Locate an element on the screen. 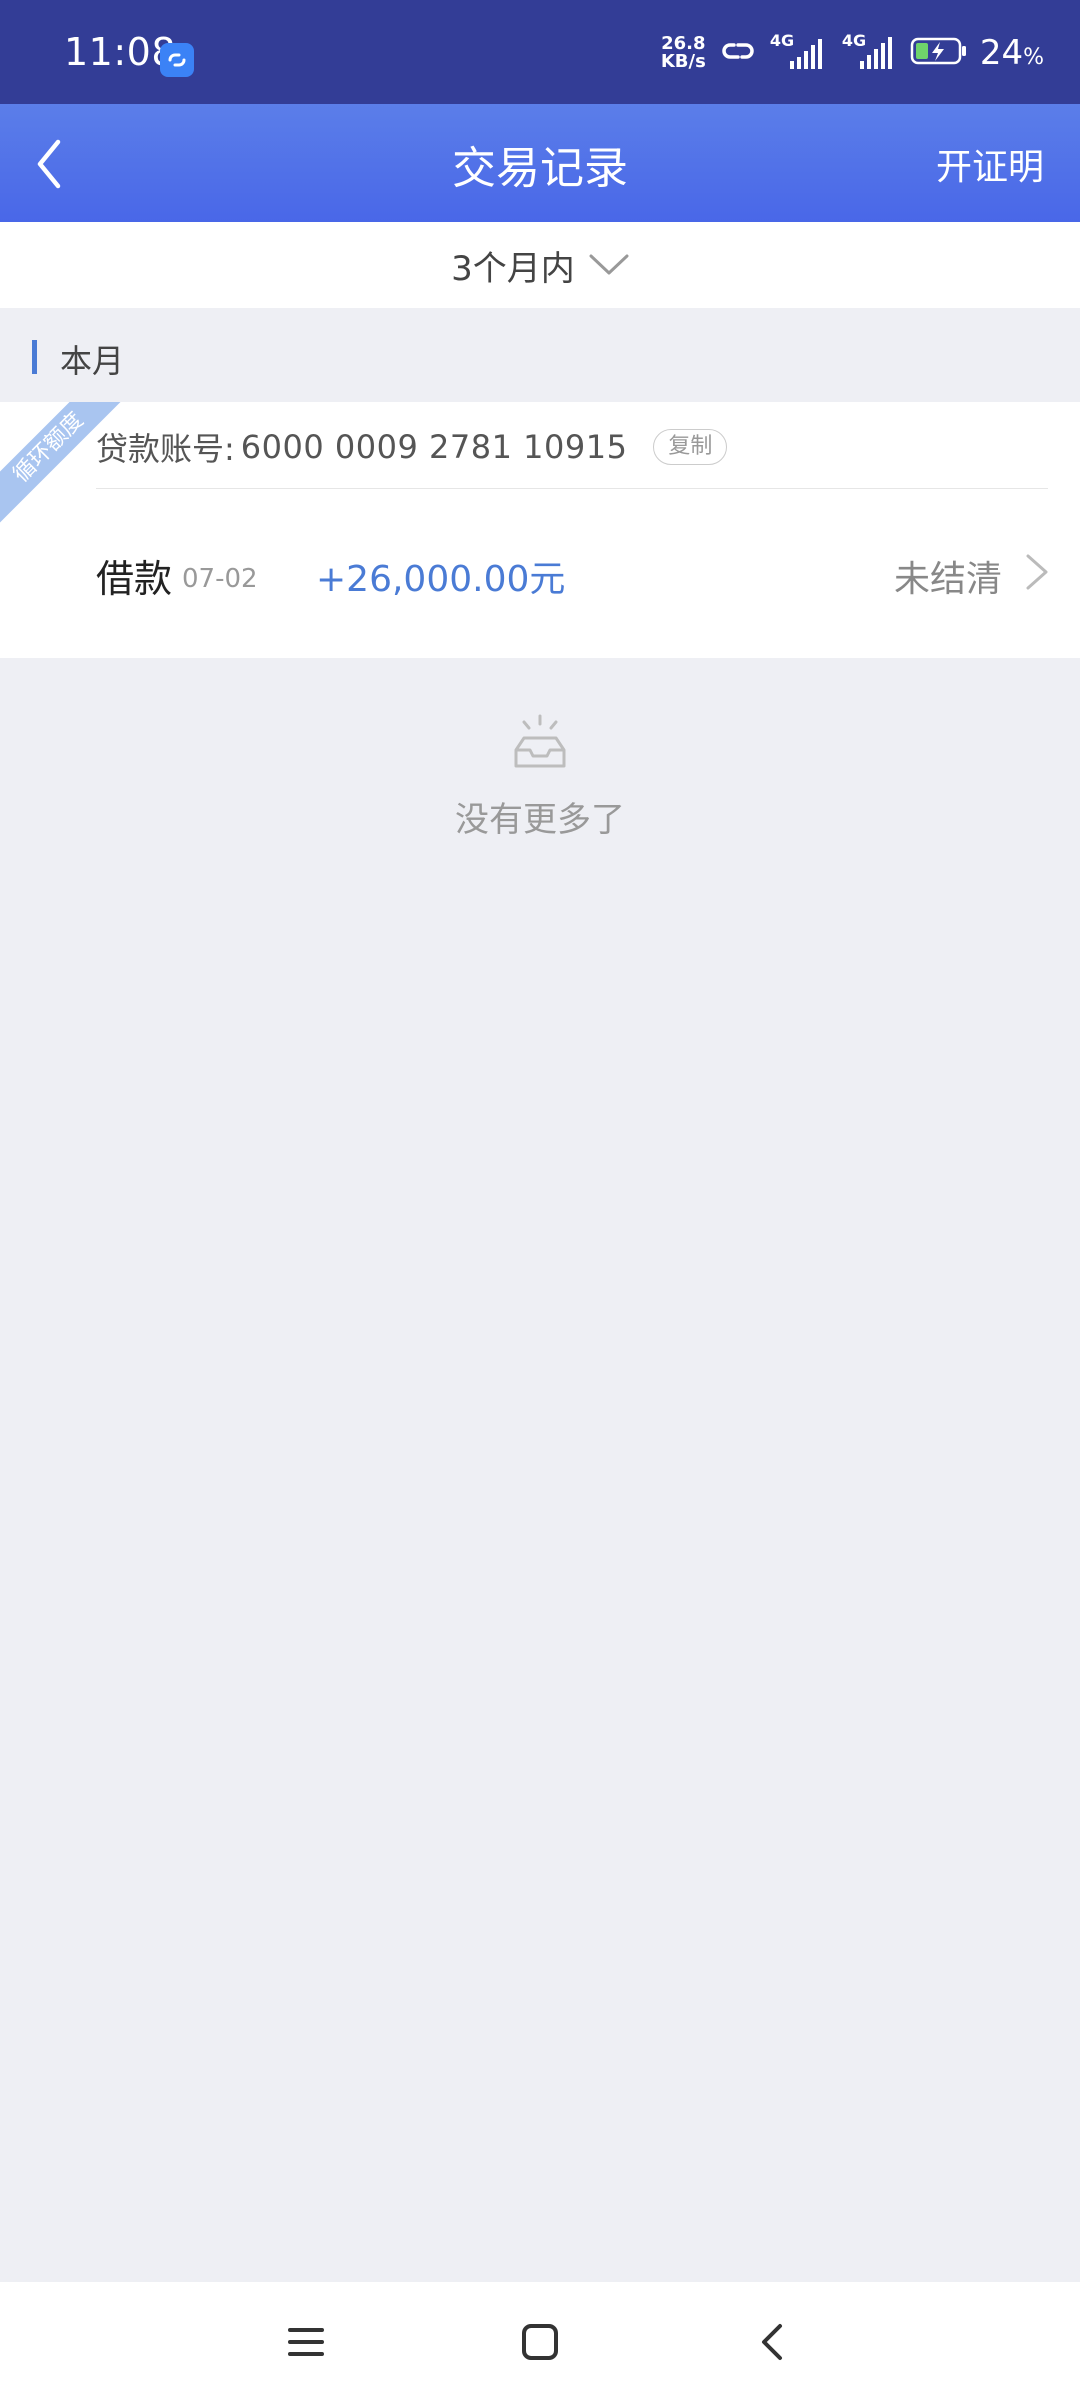 Image resolution: width=1080 pixels, height=2400 pixels. system-navigation-bar is located at coordinates (540, 2341).